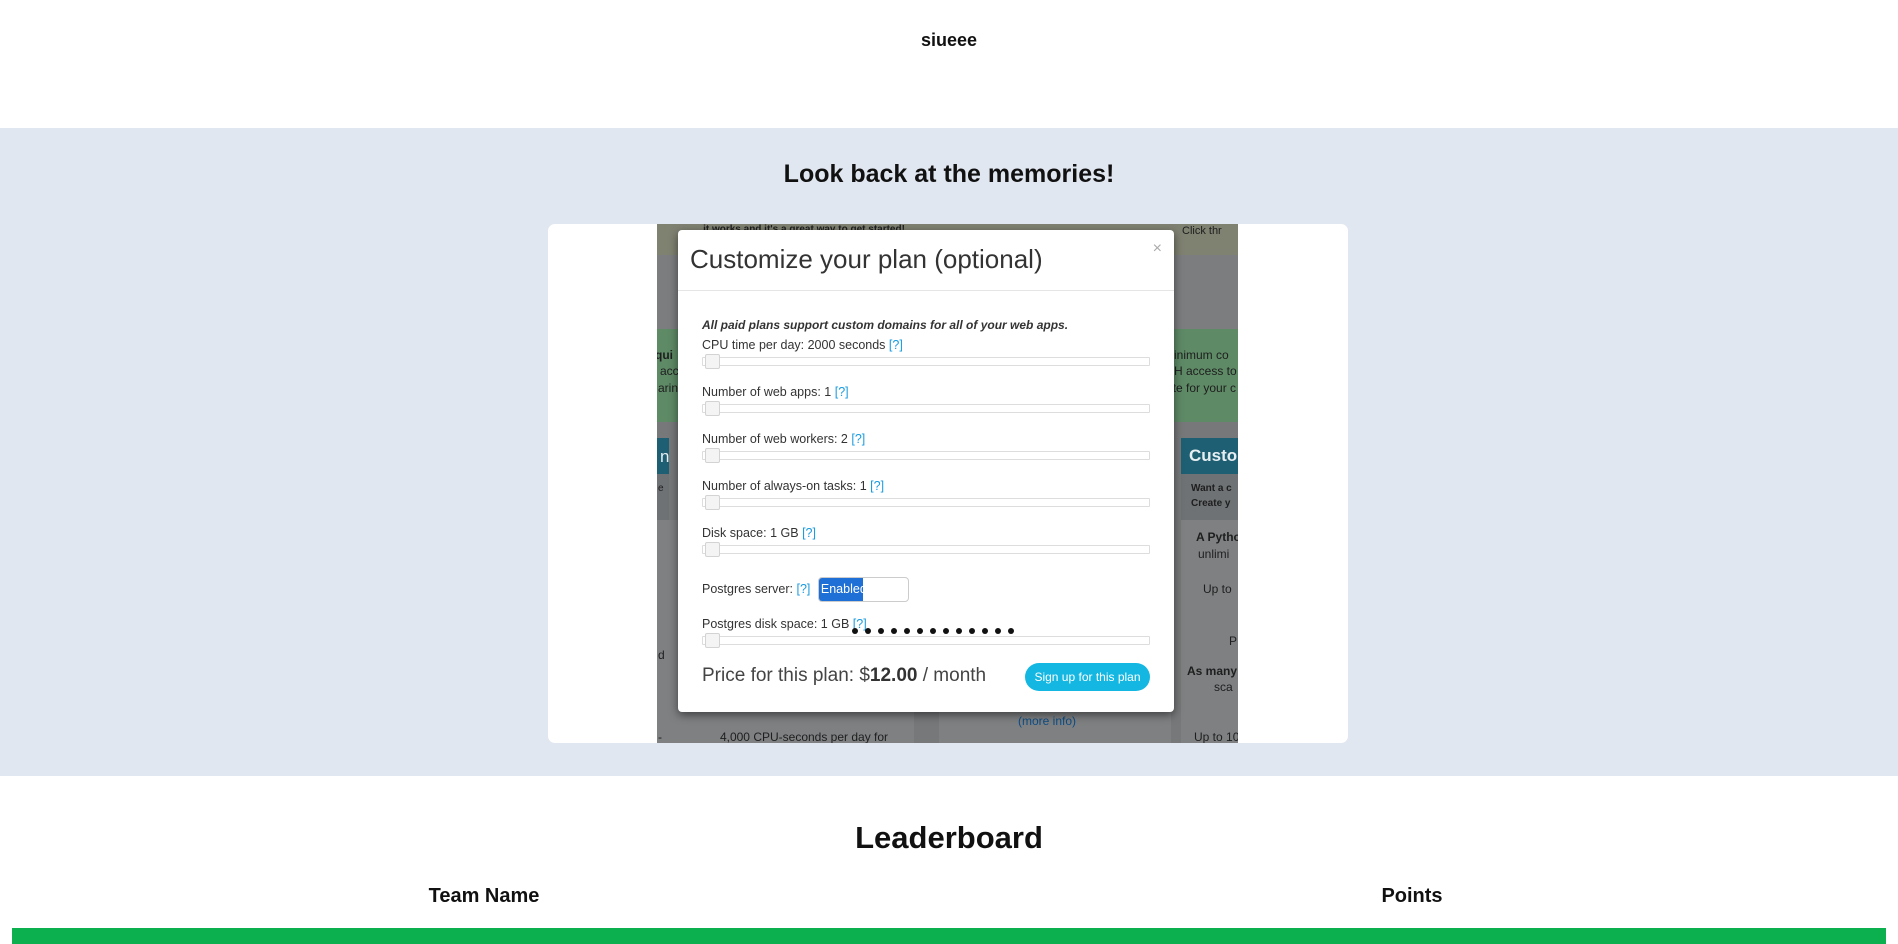  I want to click on bg-card-header: Custom, so click(1209, 456).